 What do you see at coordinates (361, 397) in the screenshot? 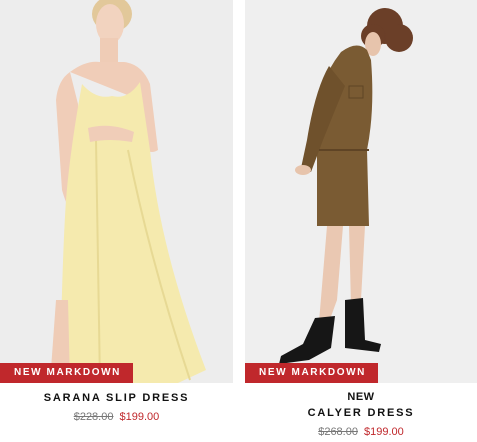
I see `new-label: NEW` at bounding box center [361, 397].